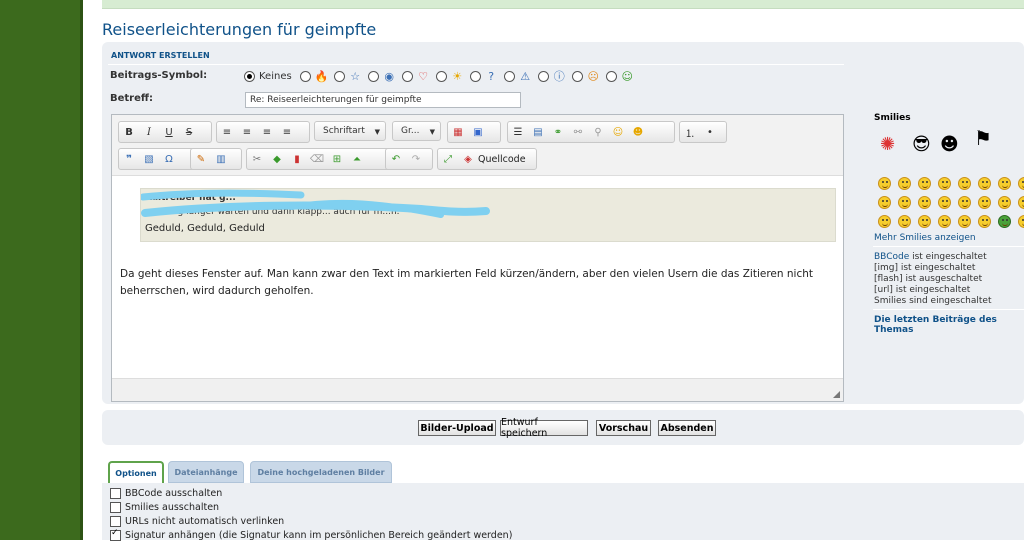 This screenshot has height=541, width=1024. I want to click on twisted-icon, so click(1004, 202).